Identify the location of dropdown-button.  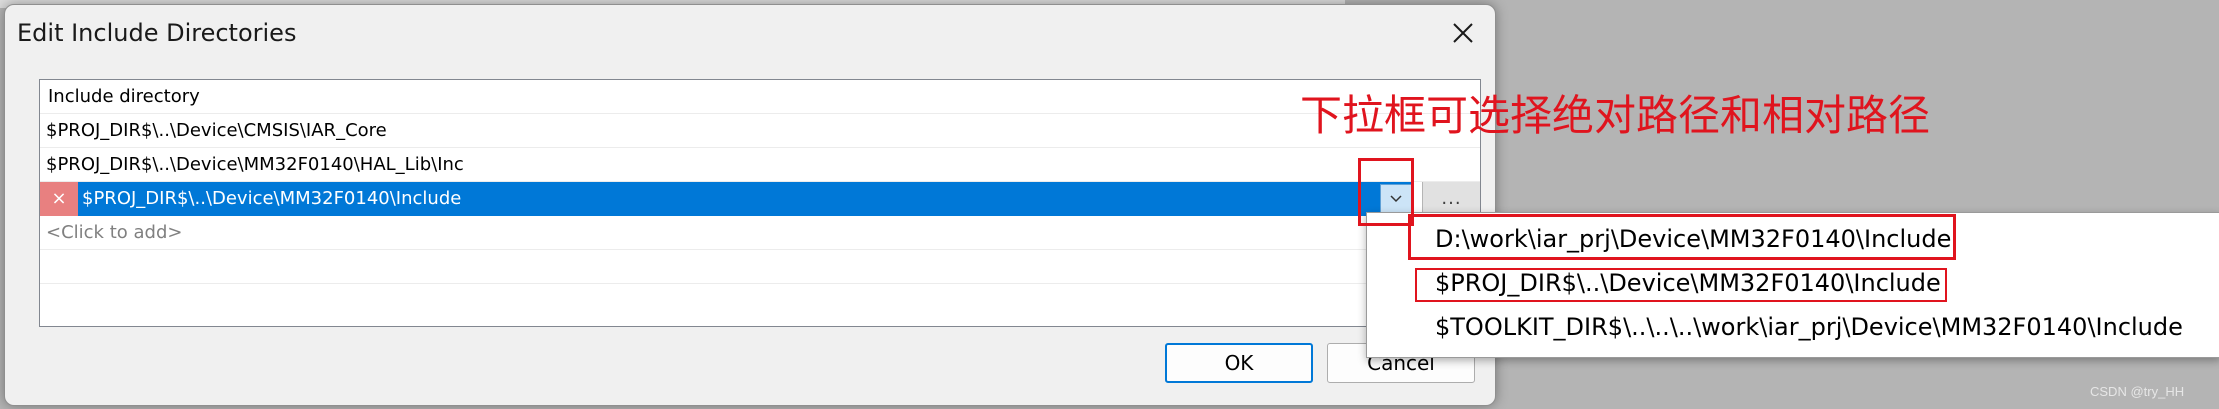
(1396, 199).